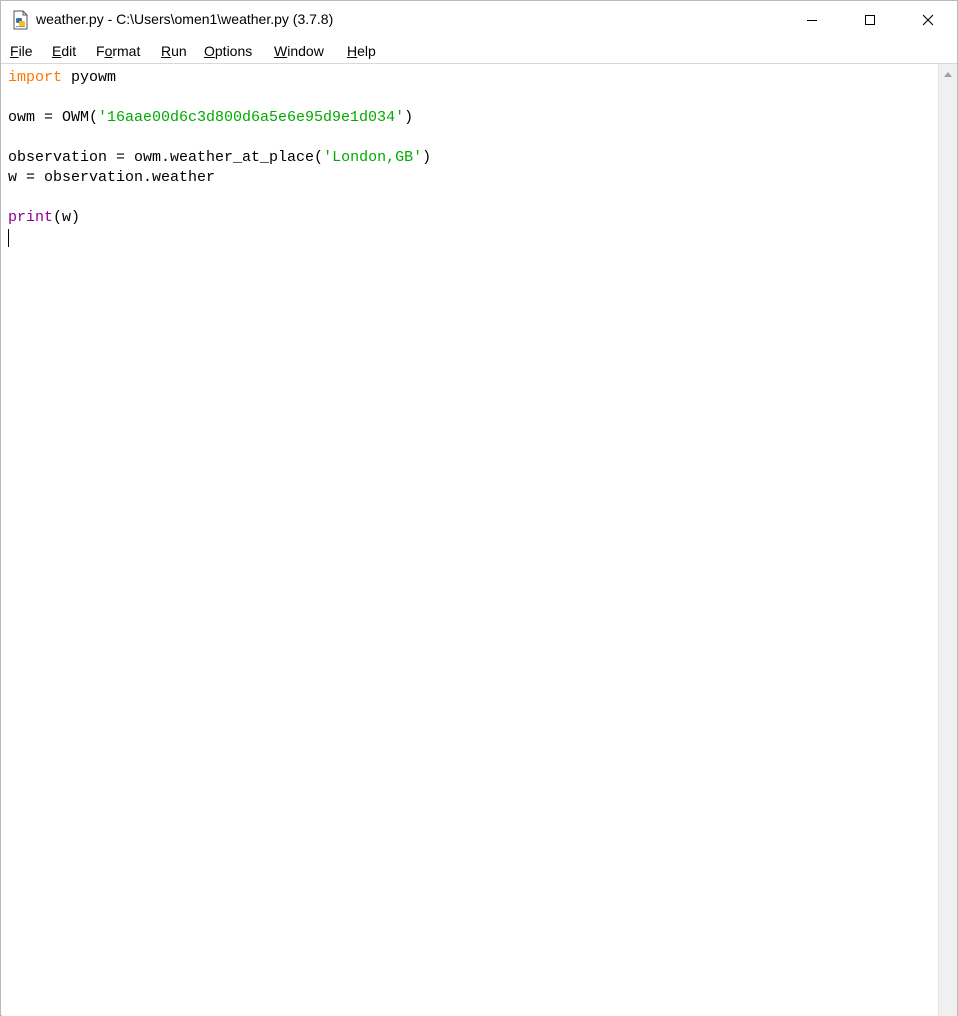 The height and width of the screenshot is (1016, 958). Describe the element at coordinates (166, 51) in the screenshot. I see `menu-run-mnemonic: R` at that location.